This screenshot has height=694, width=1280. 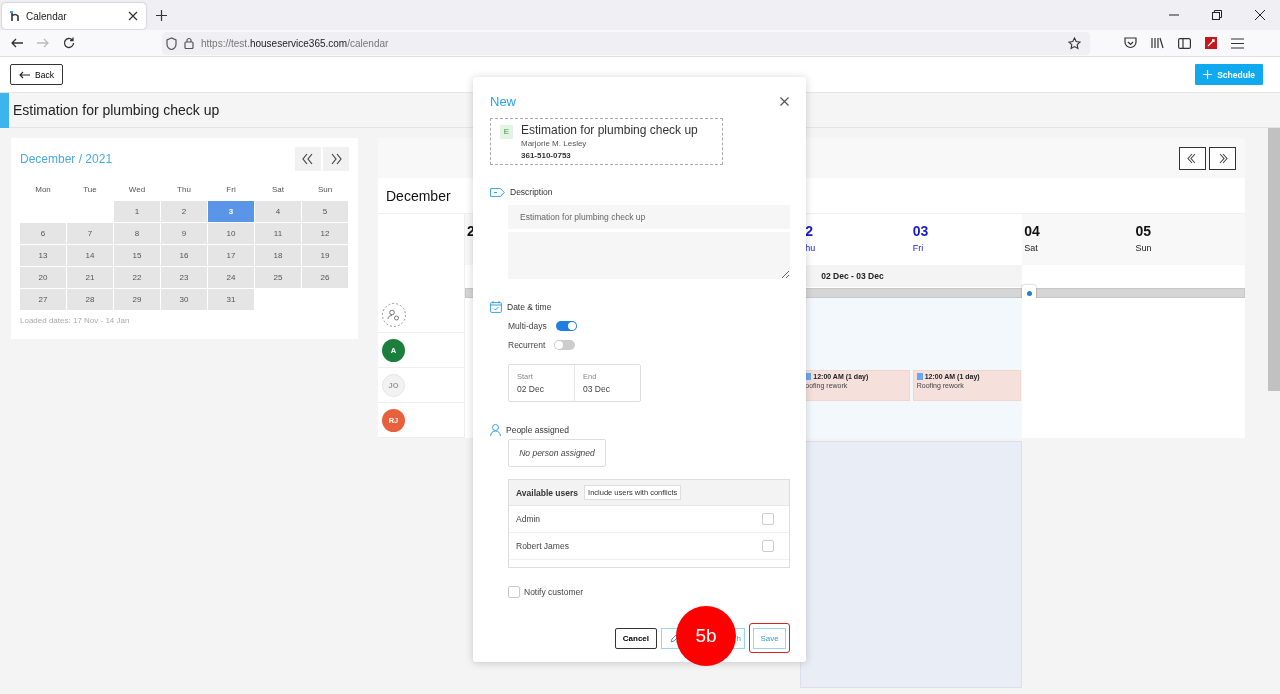 What do you see at coordinates (547, 492) in the screenshot?
I see `table-header: Available users` at bounding box center [547, 492].